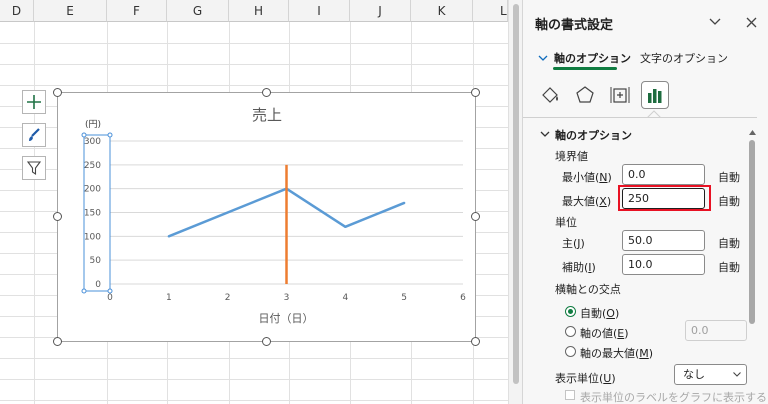 The width and height of the screenshot is (768, 404). Describe the element at coordinates (266, 341) in the screenshot. I see `resize-handle-bottom` at that location.